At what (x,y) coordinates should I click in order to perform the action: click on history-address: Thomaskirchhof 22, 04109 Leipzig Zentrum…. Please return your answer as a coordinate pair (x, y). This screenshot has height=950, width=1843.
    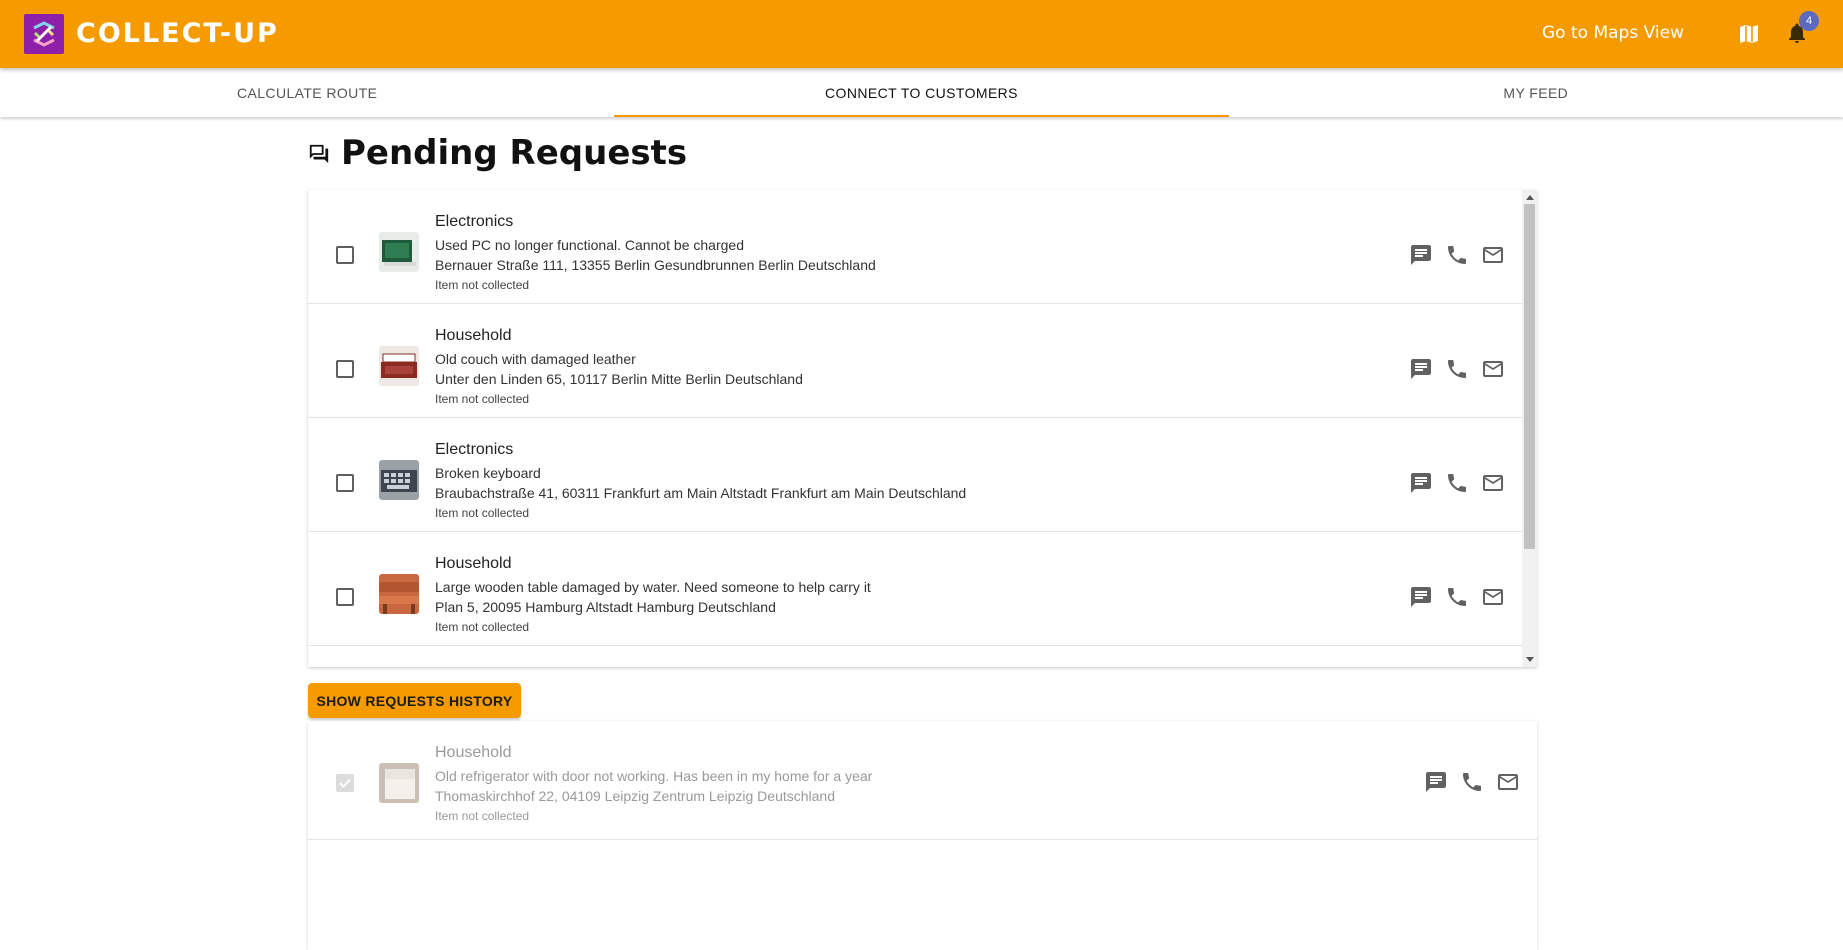
    Looking at the image, I should click on (635, 796).